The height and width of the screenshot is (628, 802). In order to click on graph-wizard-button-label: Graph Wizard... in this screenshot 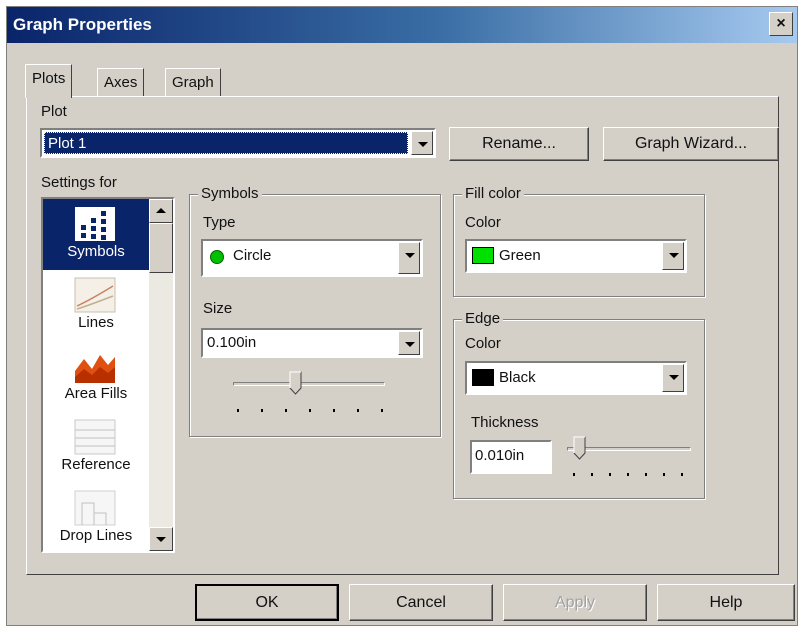, I will do `click(691, 143)`.